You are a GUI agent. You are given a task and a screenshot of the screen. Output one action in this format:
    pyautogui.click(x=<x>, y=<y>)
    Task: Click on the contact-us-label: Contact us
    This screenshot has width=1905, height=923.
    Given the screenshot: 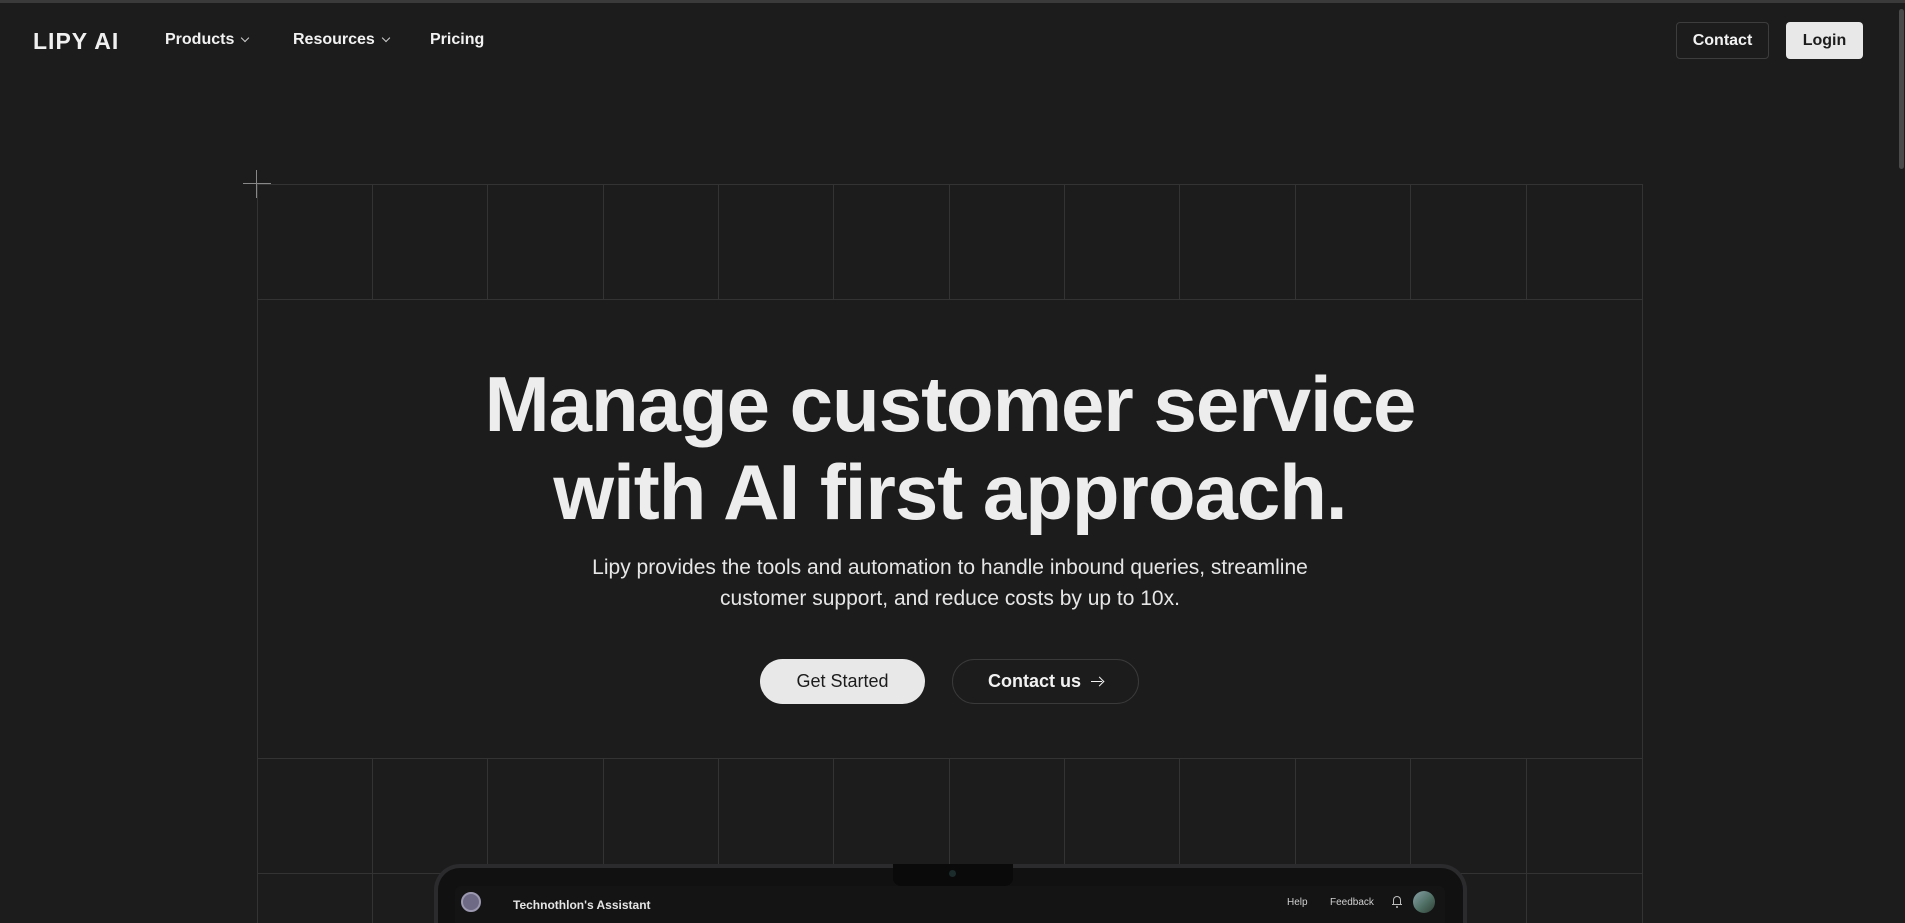 What is the action you would take?
    pyautogui.click(x=1034, y=681)
    